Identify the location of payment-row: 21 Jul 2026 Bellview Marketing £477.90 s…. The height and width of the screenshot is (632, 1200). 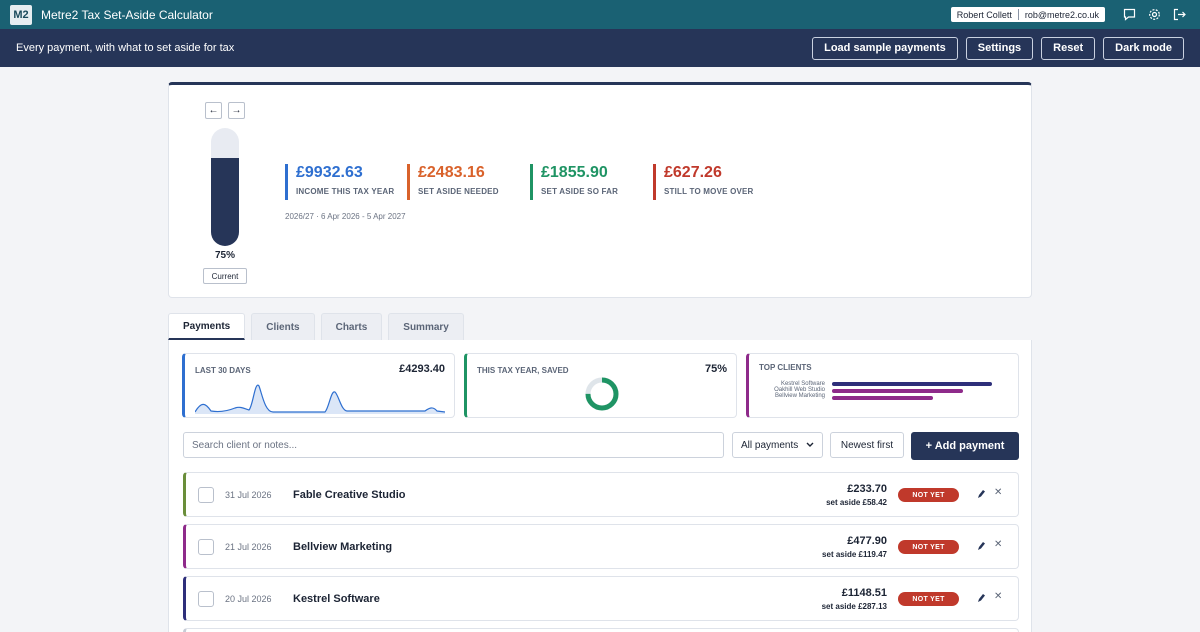
(601, 546).